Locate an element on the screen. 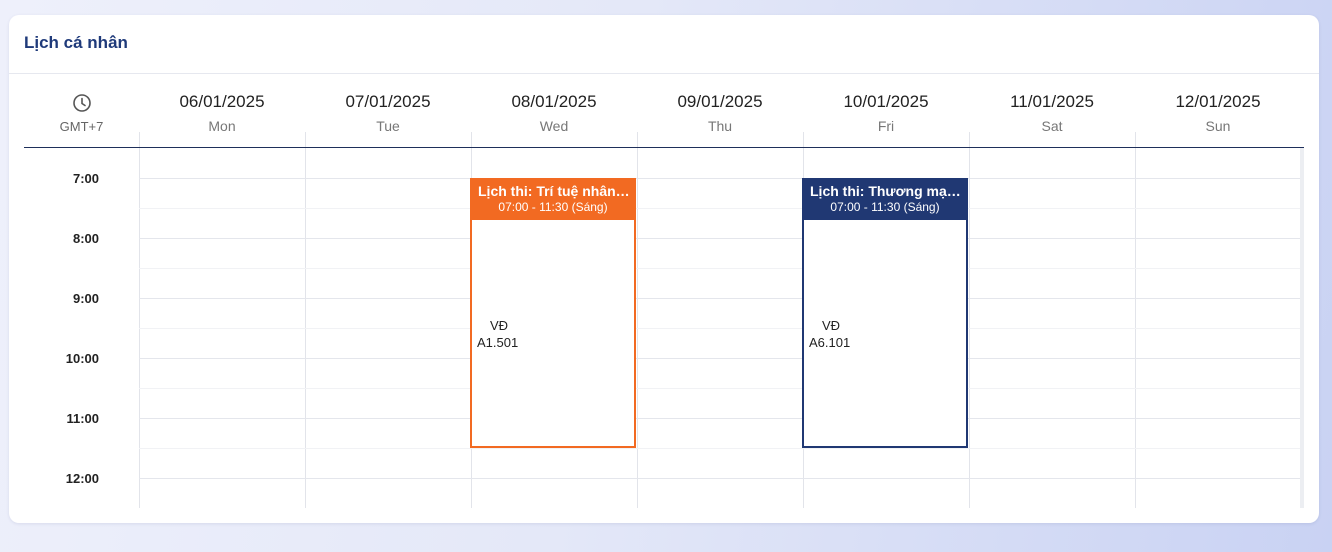 This screenshot has height=552, width=1332. day-header-fri: 10/01/2025 Fri is located at coordinates (886, 113).